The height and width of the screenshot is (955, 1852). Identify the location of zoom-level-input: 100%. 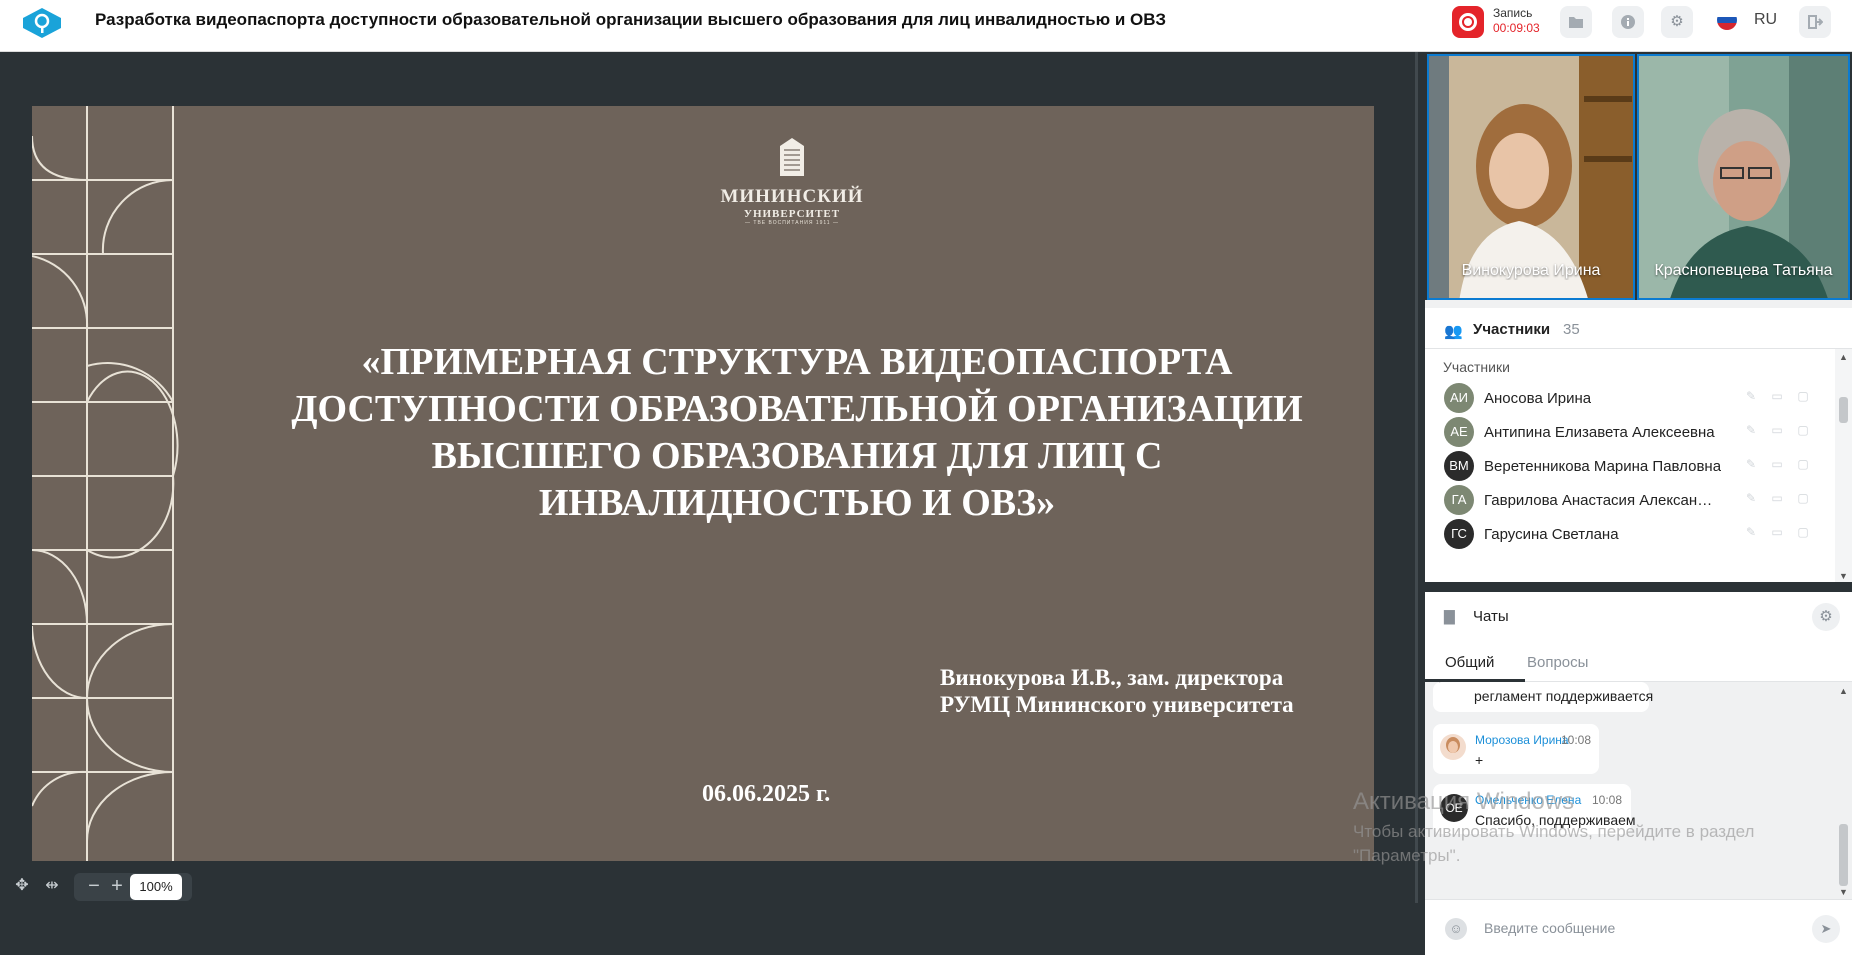
(156, 887).